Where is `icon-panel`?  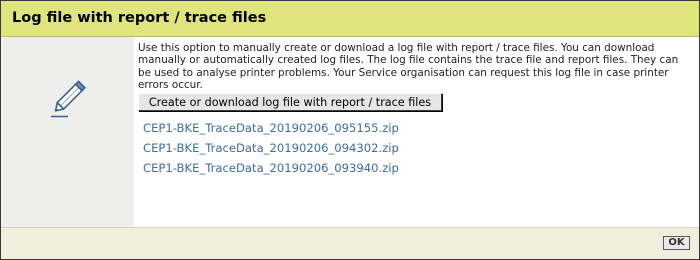
icon-panel is located at coordinates (67, 132).